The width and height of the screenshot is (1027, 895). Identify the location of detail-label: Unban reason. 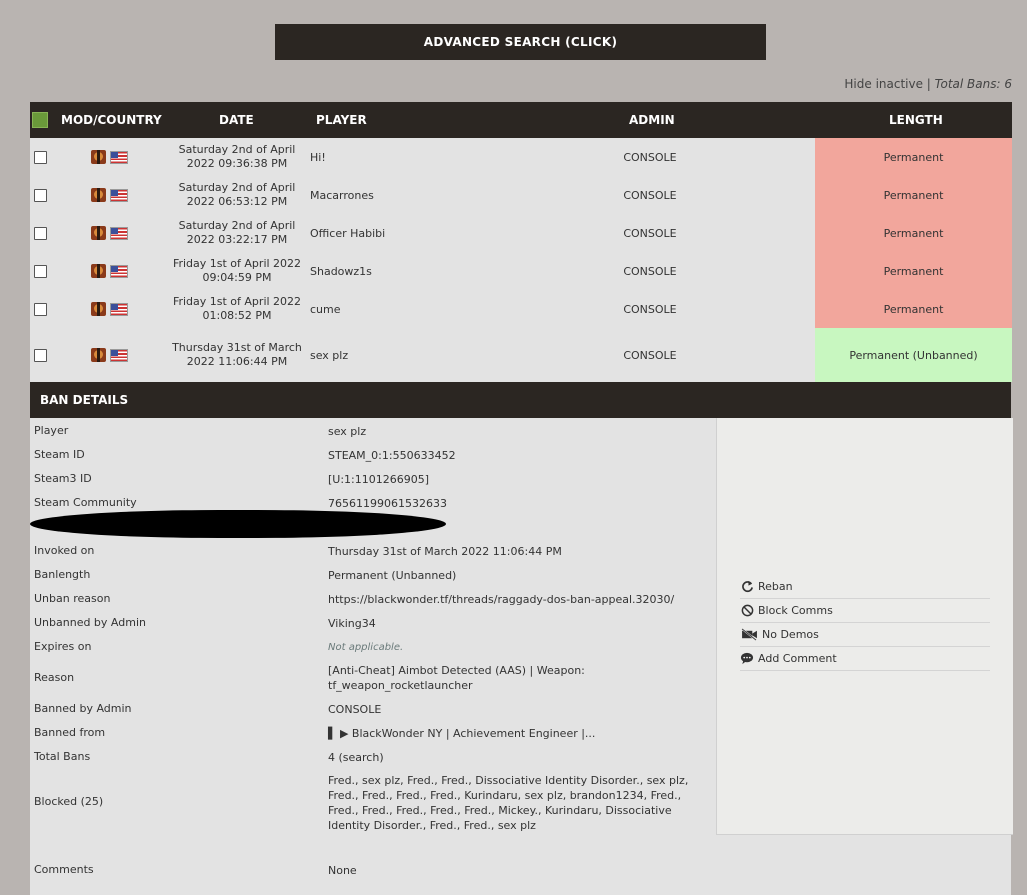
(72, 598).